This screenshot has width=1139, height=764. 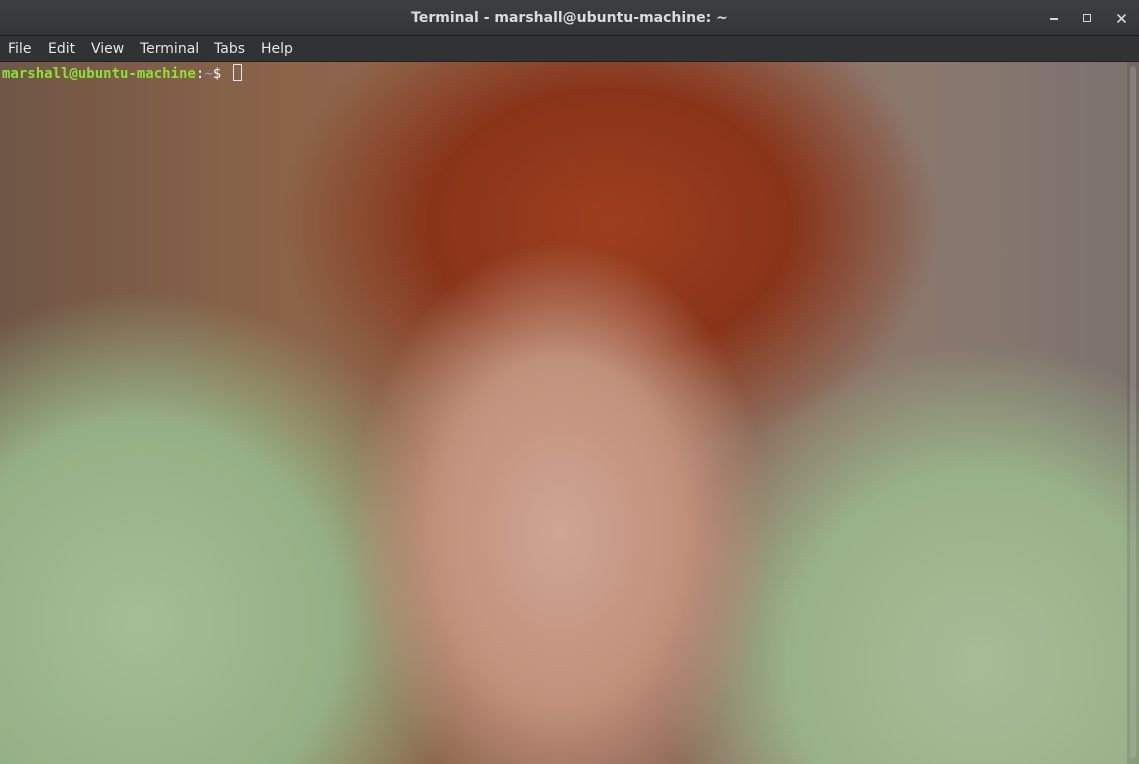 What do you see at coordinates (99, 74) in the screenshot?
I see `prompt-user-host: marshall@ubuntu-machine` at bounding box center [99, 74].